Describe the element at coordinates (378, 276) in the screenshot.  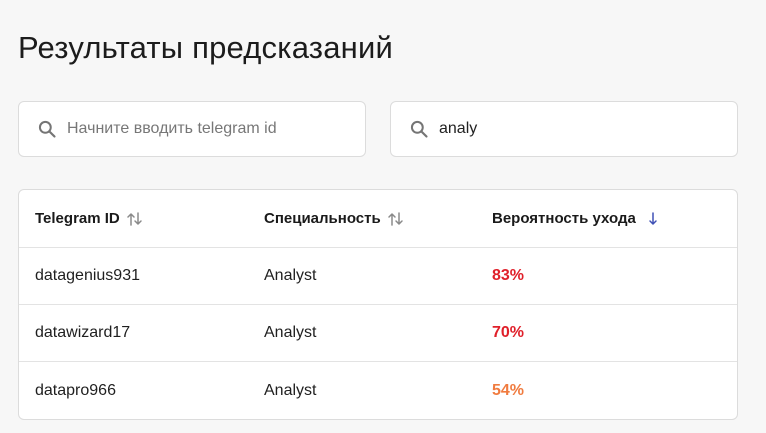
I see `table-row: datagenius931 Analyst 83%` at that location.